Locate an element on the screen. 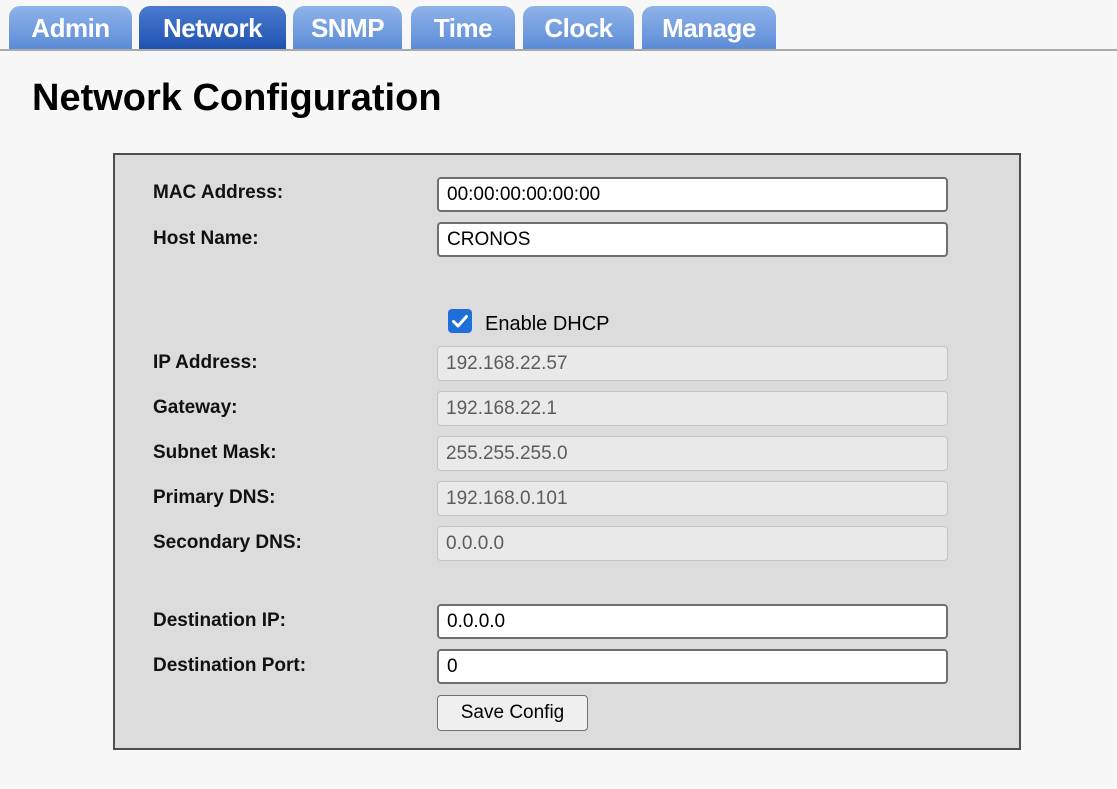 Image resolution: width=1117 pixels, height=789 pixels. subnet-mask-label: Subnet Mask: is located at coordinates (215, 452).